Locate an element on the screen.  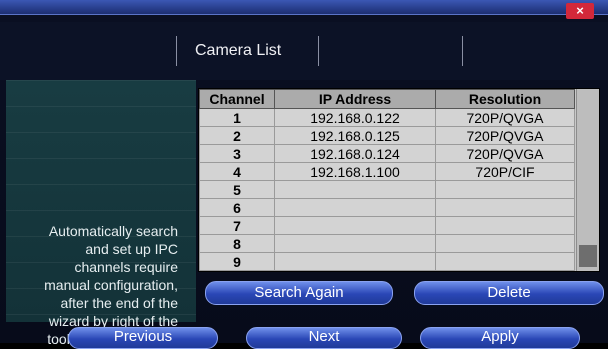
table-row: 1 192.168.0.122 720P/QVGA is located at coordinates (387, 117).